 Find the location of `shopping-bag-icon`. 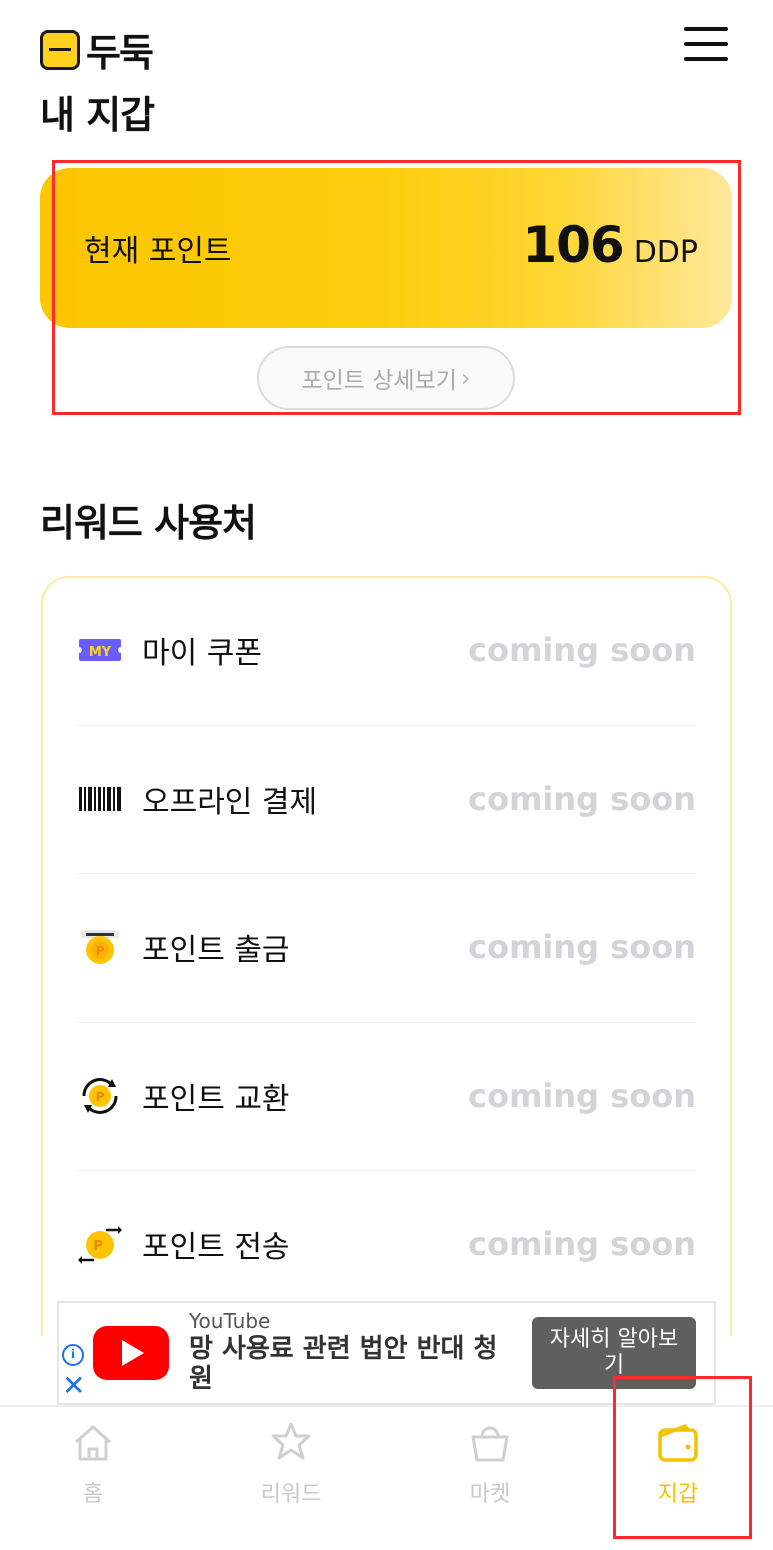

shopping-bag-icon is located at coordinates (490, 1444).